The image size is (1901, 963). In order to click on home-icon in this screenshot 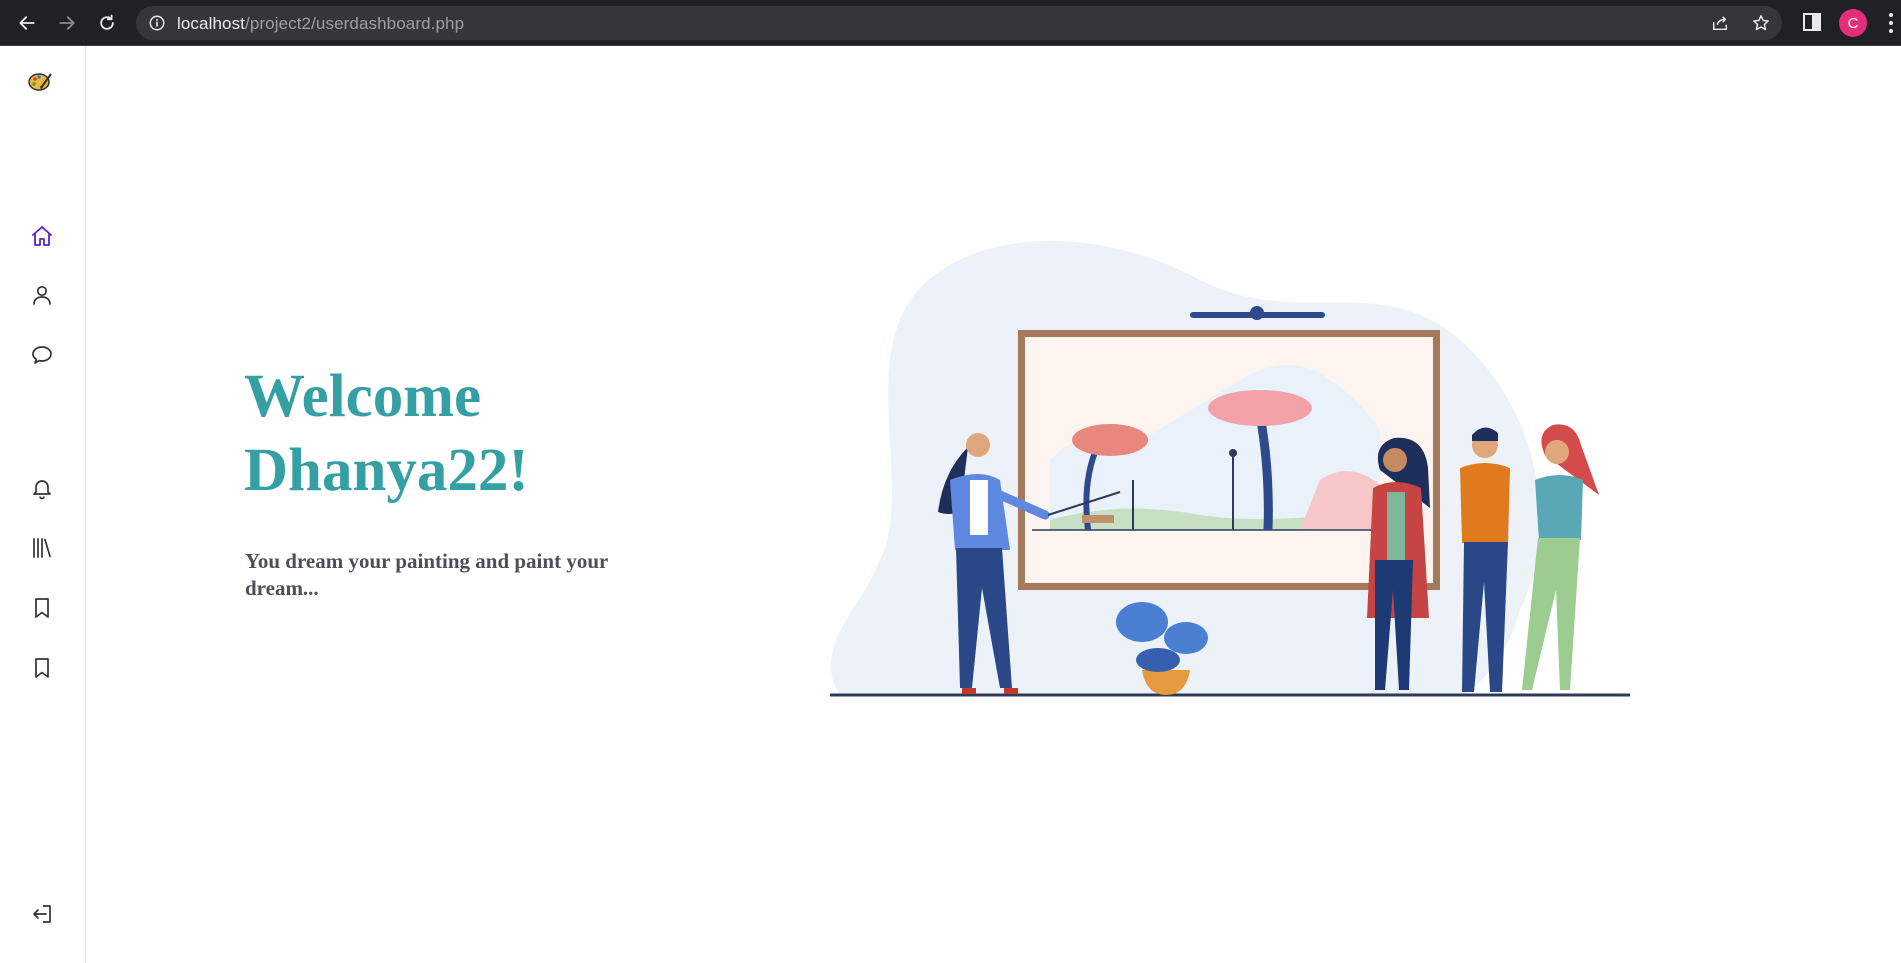, I will do `click(42, 236)`.